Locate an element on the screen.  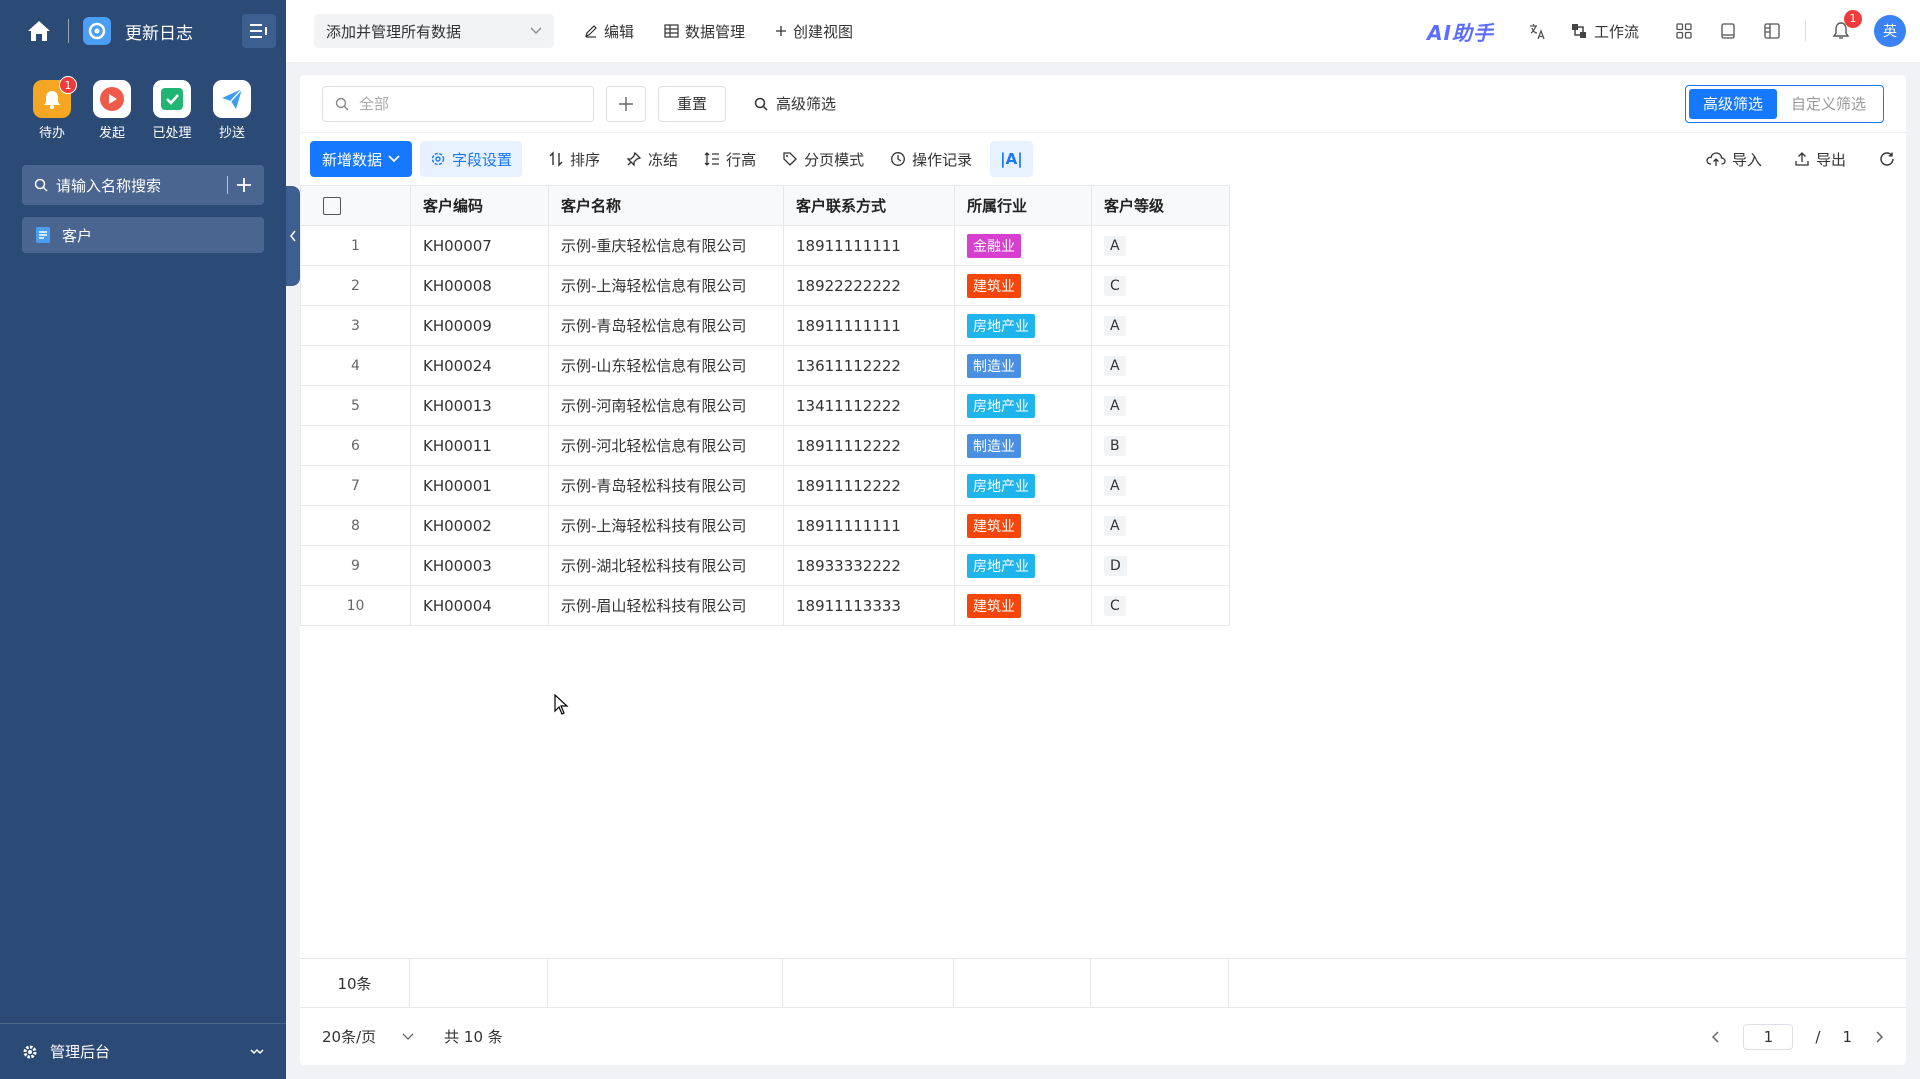
total-count: 共 10 条 is located at coordinates (473, 1037).